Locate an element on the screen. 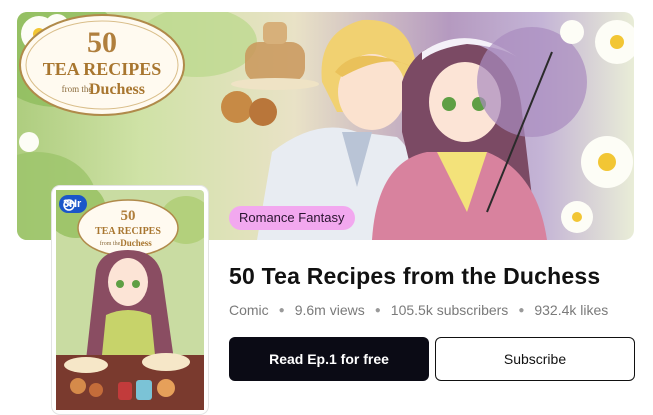  series-title: 50 Tea Recipes from the Duchess is located at coordinates (415, 276).